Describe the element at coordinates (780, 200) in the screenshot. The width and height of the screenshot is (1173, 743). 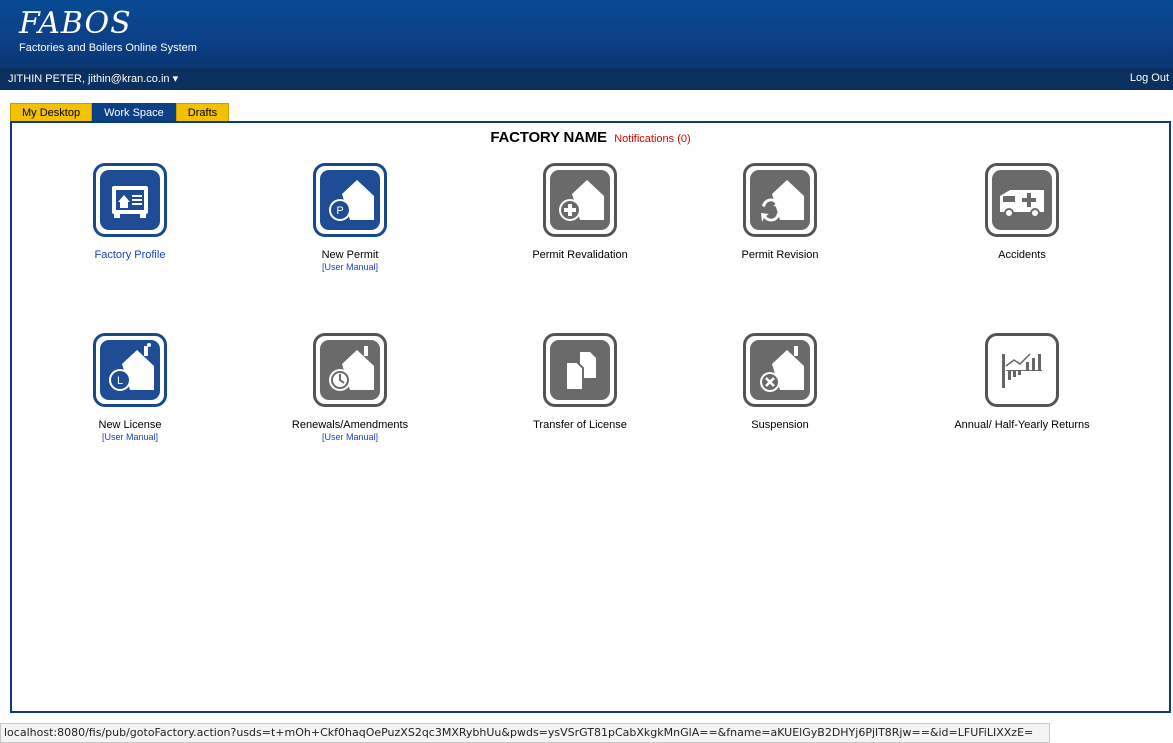
I see `permit-revision-icon` at that location.